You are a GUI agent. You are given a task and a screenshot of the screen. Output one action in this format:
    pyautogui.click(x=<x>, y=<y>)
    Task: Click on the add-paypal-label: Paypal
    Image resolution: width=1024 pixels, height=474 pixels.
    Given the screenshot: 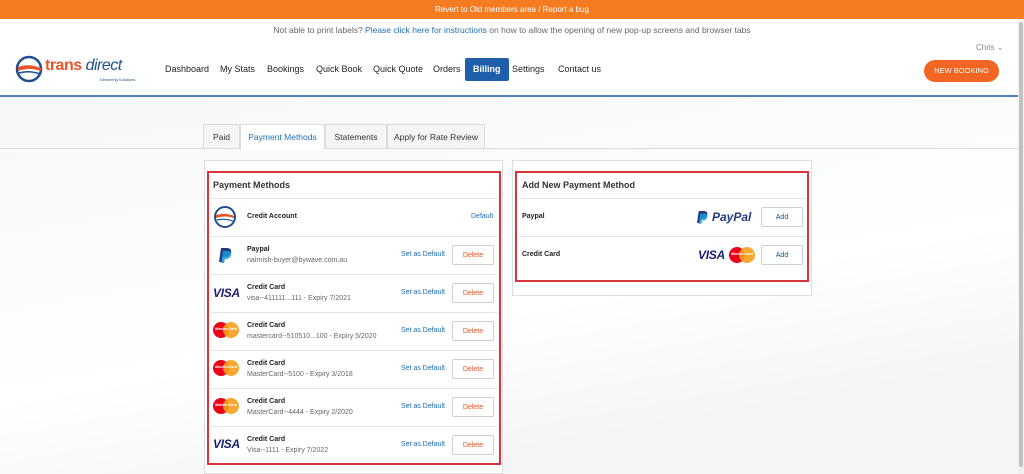 What is the action you would take?
    pyautogui.click(x=533, y=216)
    